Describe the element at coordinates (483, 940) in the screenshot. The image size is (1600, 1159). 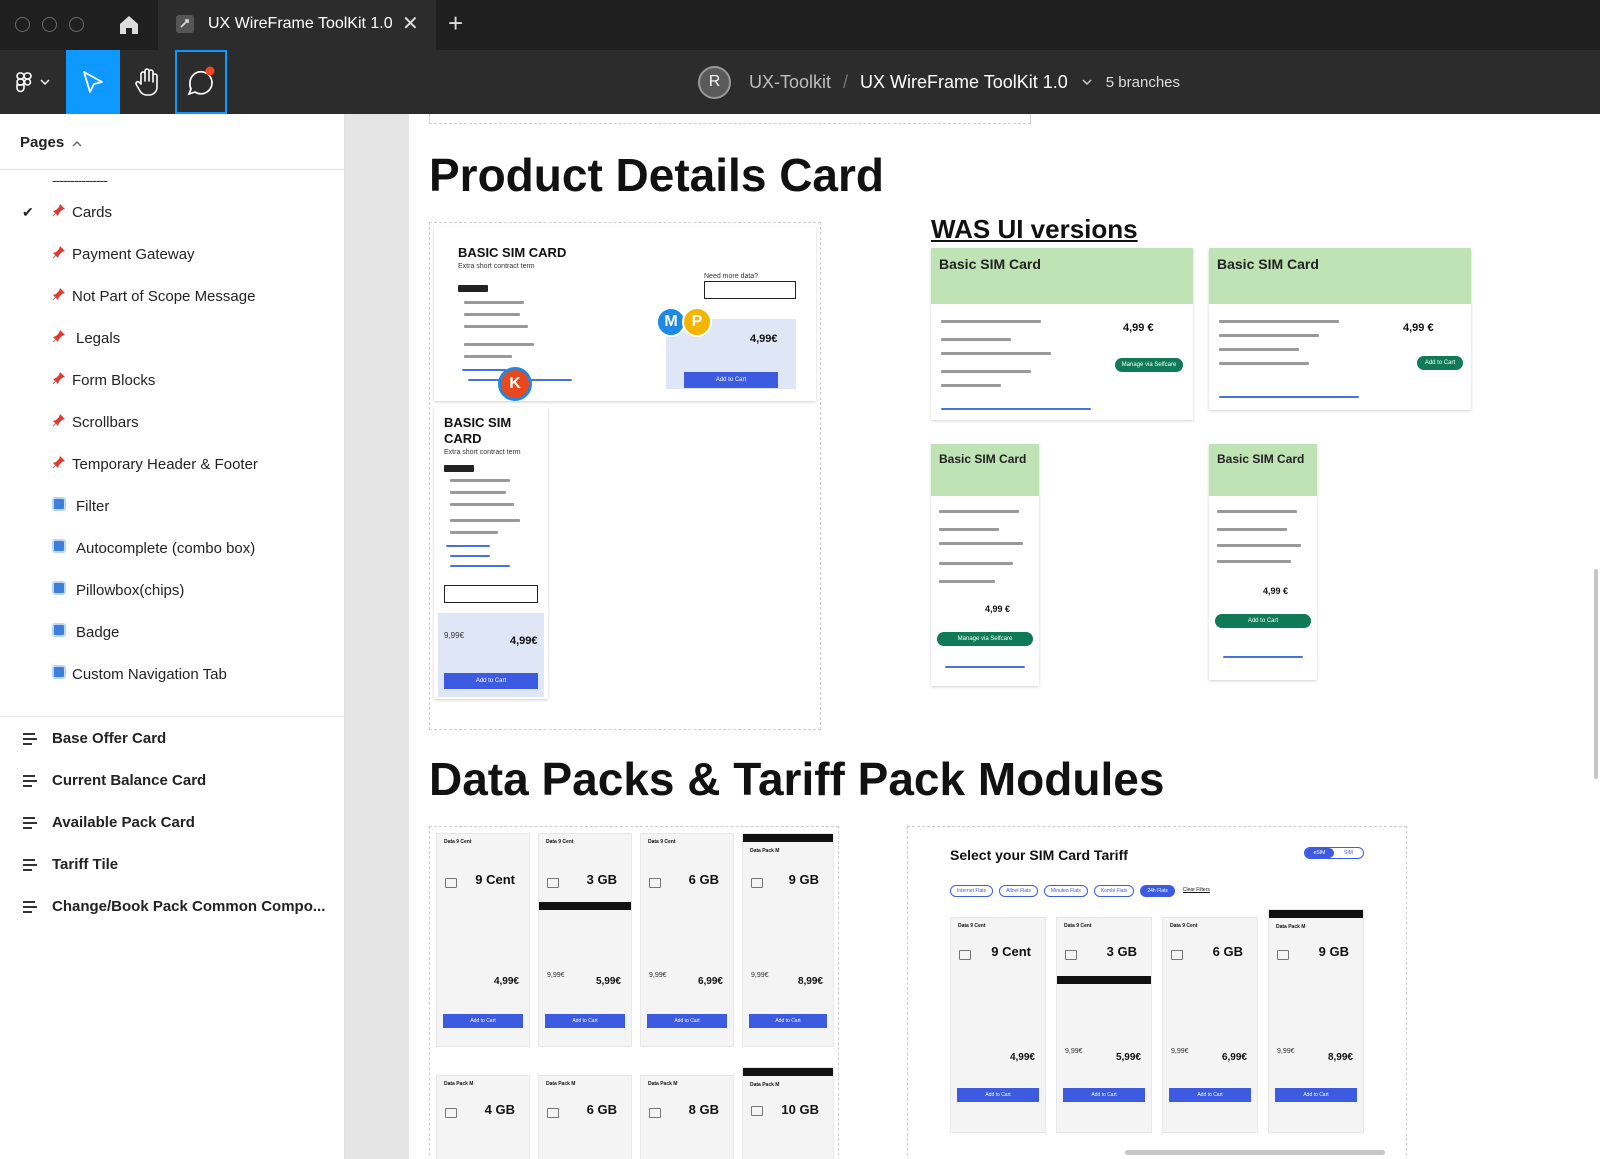
I see `pack-card: Data 9 Cent 9 Cent 4,99€ Add to Cart` at that location.